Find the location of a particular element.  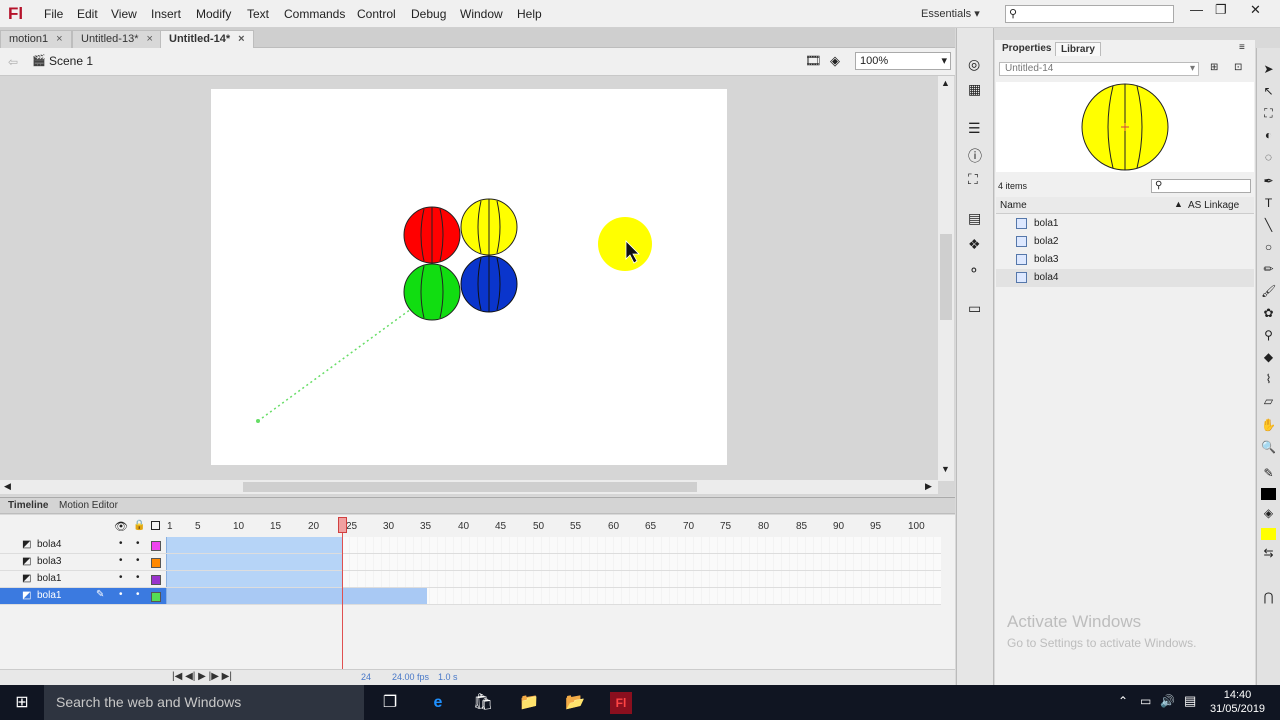

chevron-left-icon: ◀ is located at coordinates (7, 486).